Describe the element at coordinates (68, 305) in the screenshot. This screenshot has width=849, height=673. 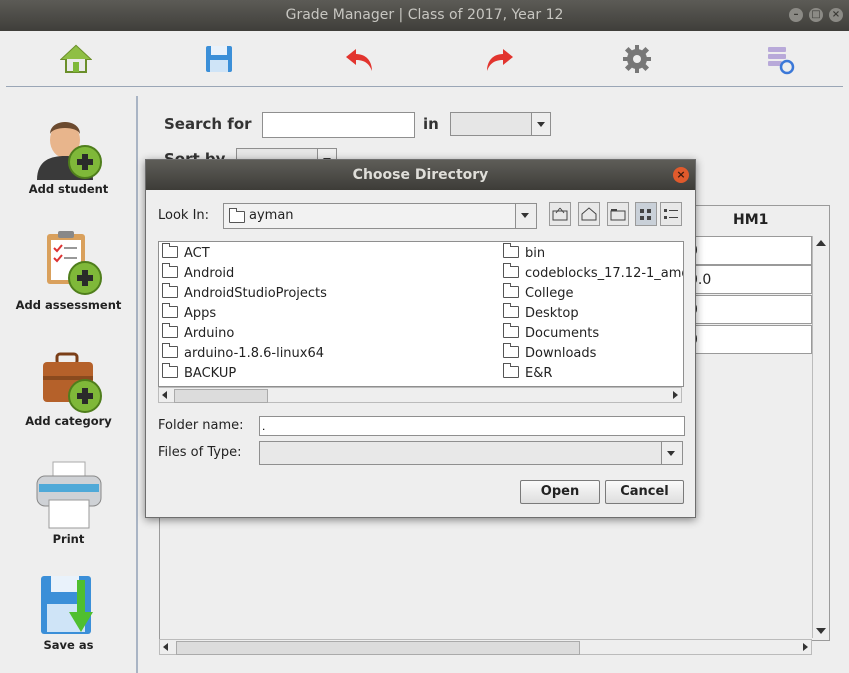
I see `add-assessment-label: Add assessment` at that location.